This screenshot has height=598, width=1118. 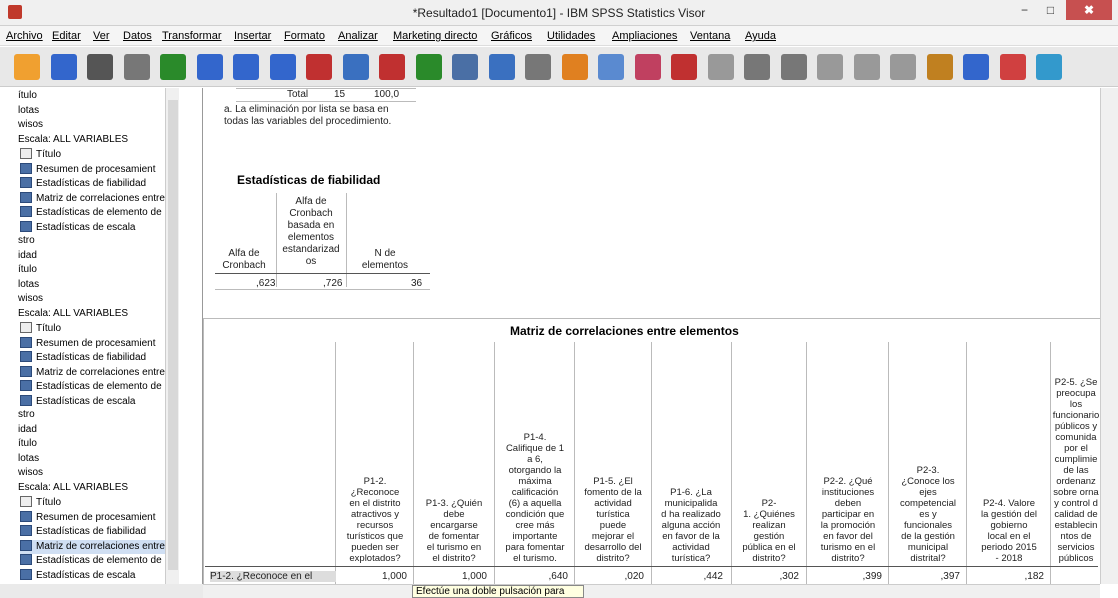 What do you see at coordinates (66, 36) in the screenshot?
I see `menu-editar: Editar` at bounding box center [66, 36].